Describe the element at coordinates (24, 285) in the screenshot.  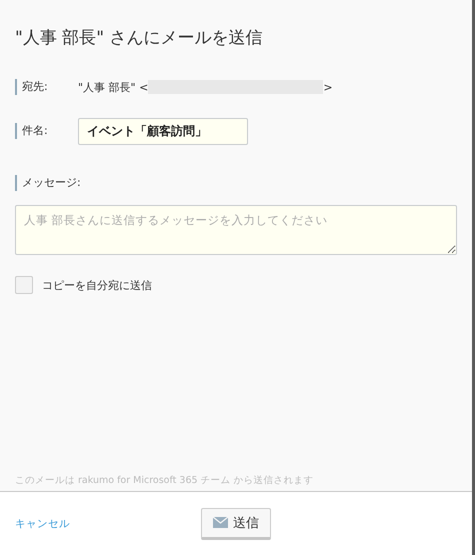
I see `checkbox` at that location.